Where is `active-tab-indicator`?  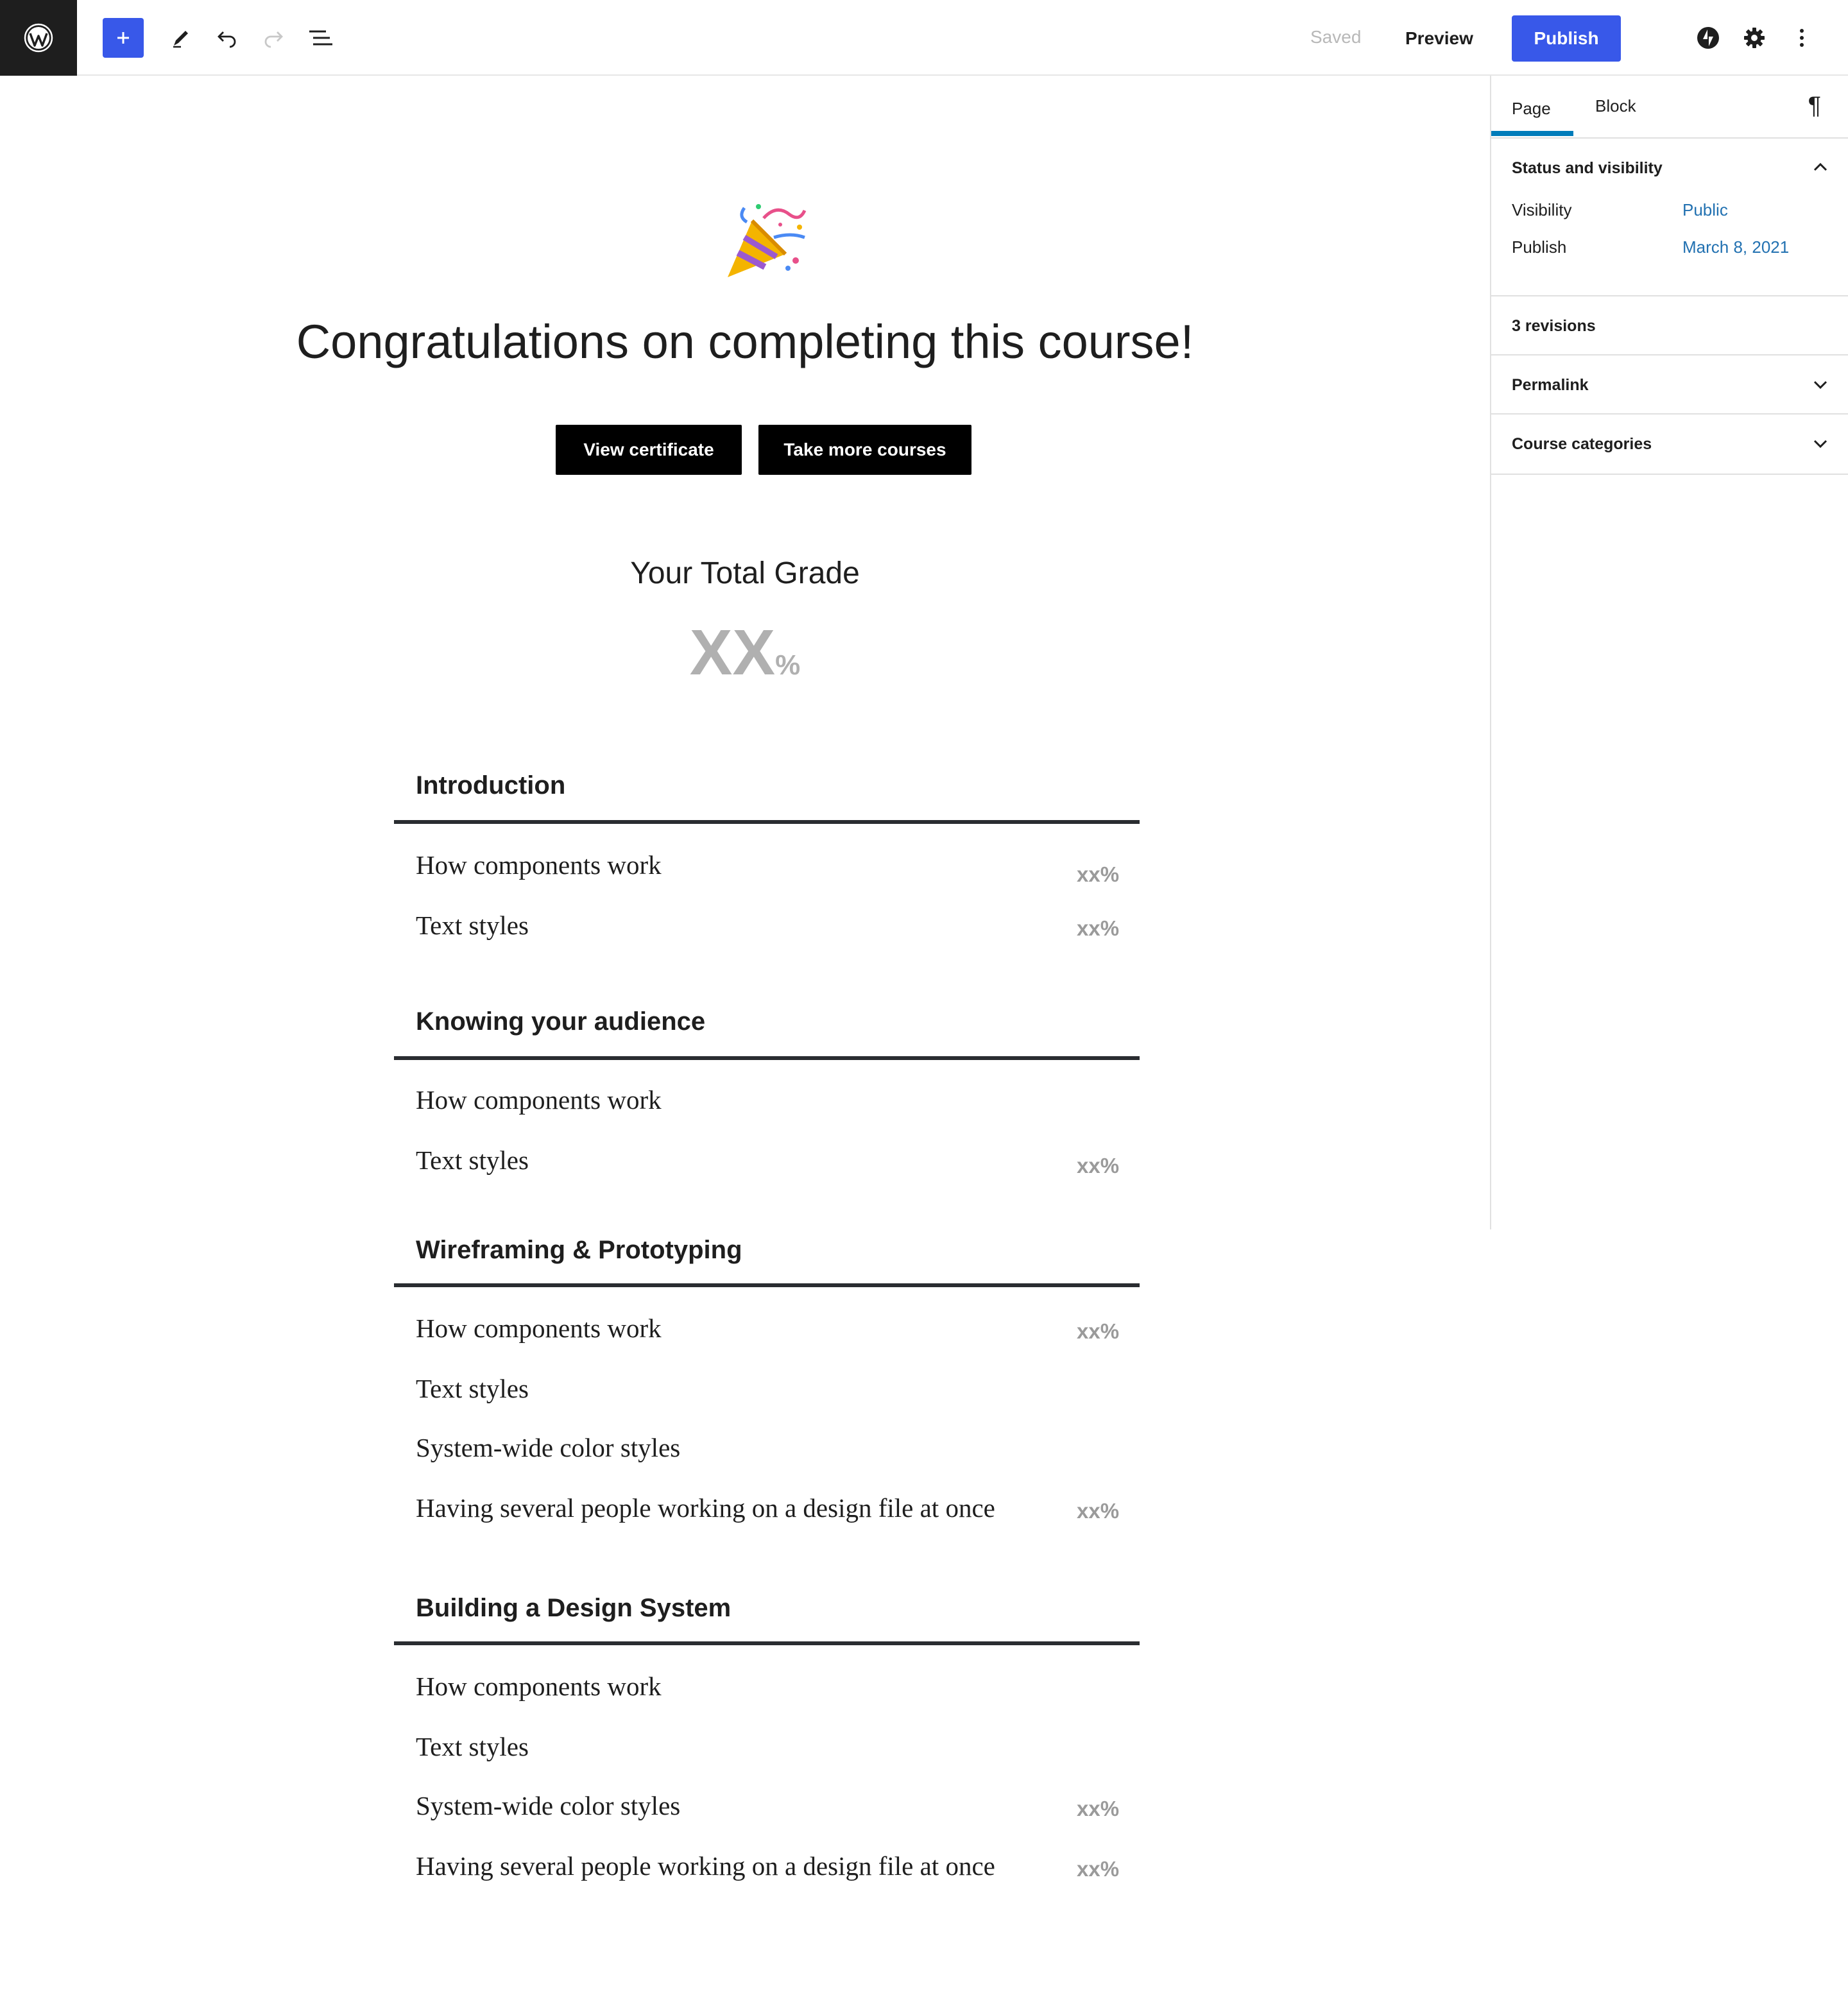
active-tab-indicator is located at coordinates (1532, 134).